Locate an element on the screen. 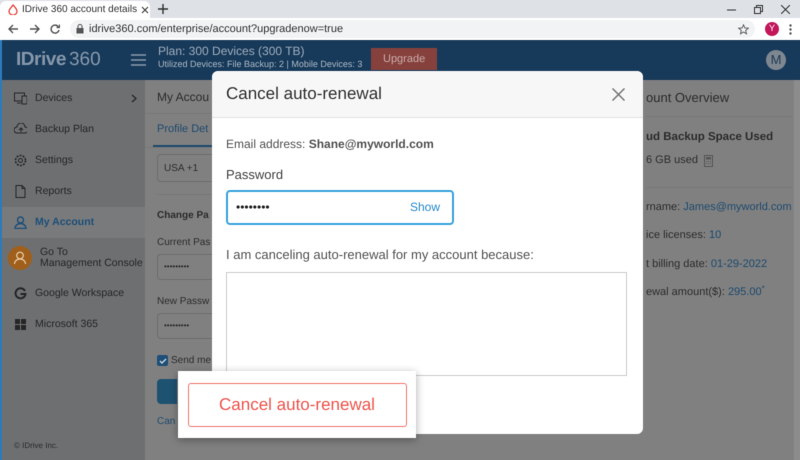 This screenshot has height=460, width=800. user-avatar-icon is located at coordinates (20, 258).